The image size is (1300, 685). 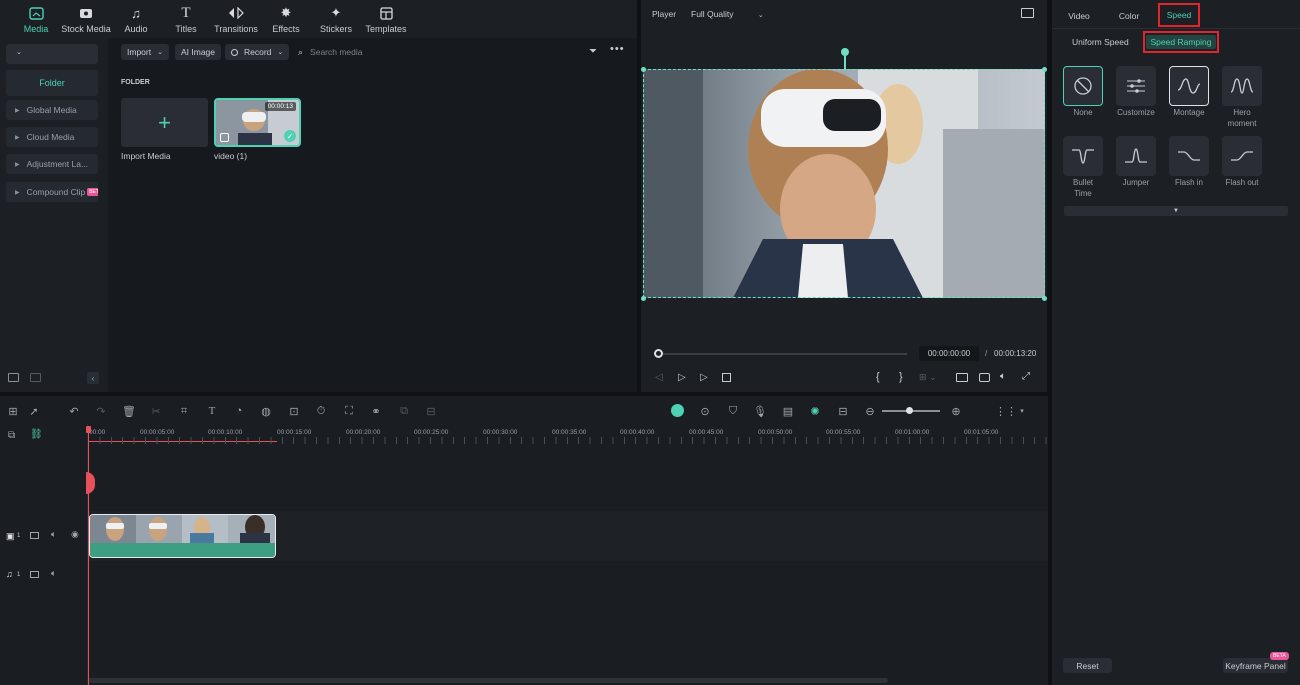 I want to click on import-dropdown: Import ⌄, so click(x=145, y=52).